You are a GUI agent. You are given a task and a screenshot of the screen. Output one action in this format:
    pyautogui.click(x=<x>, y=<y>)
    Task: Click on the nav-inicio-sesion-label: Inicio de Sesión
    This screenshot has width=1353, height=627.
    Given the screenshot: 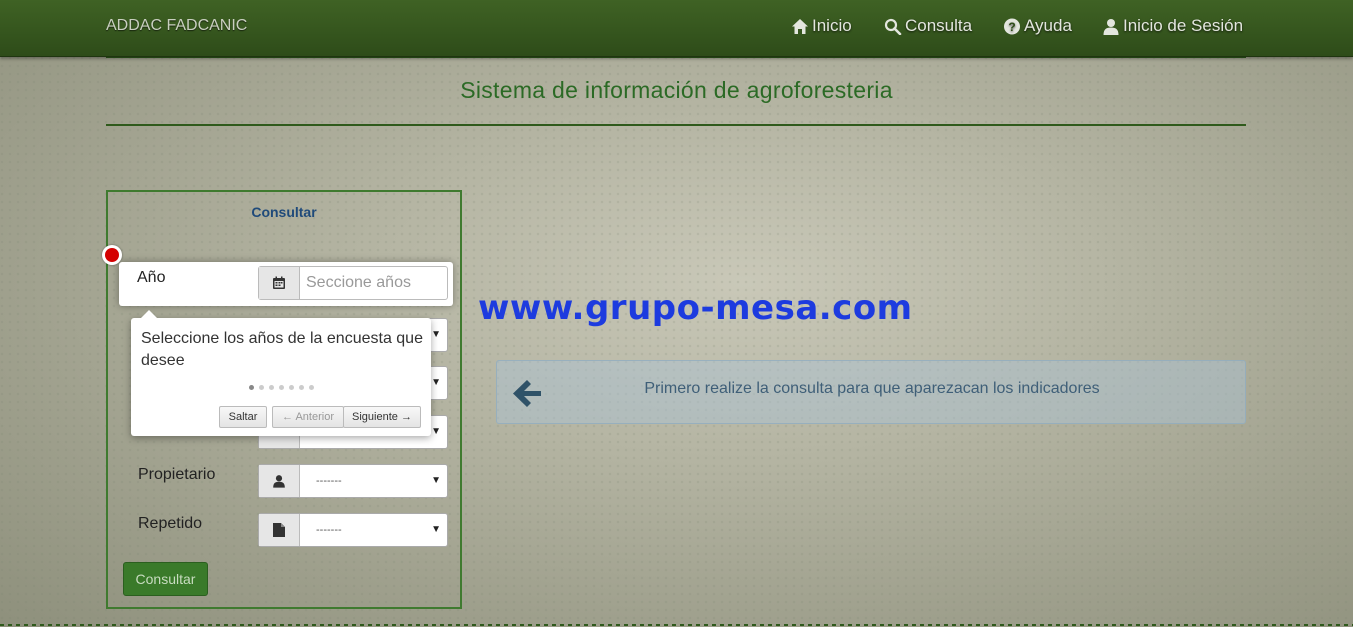 What is the action you would take?
    pyautogui.click(x=1183, y=25)
    